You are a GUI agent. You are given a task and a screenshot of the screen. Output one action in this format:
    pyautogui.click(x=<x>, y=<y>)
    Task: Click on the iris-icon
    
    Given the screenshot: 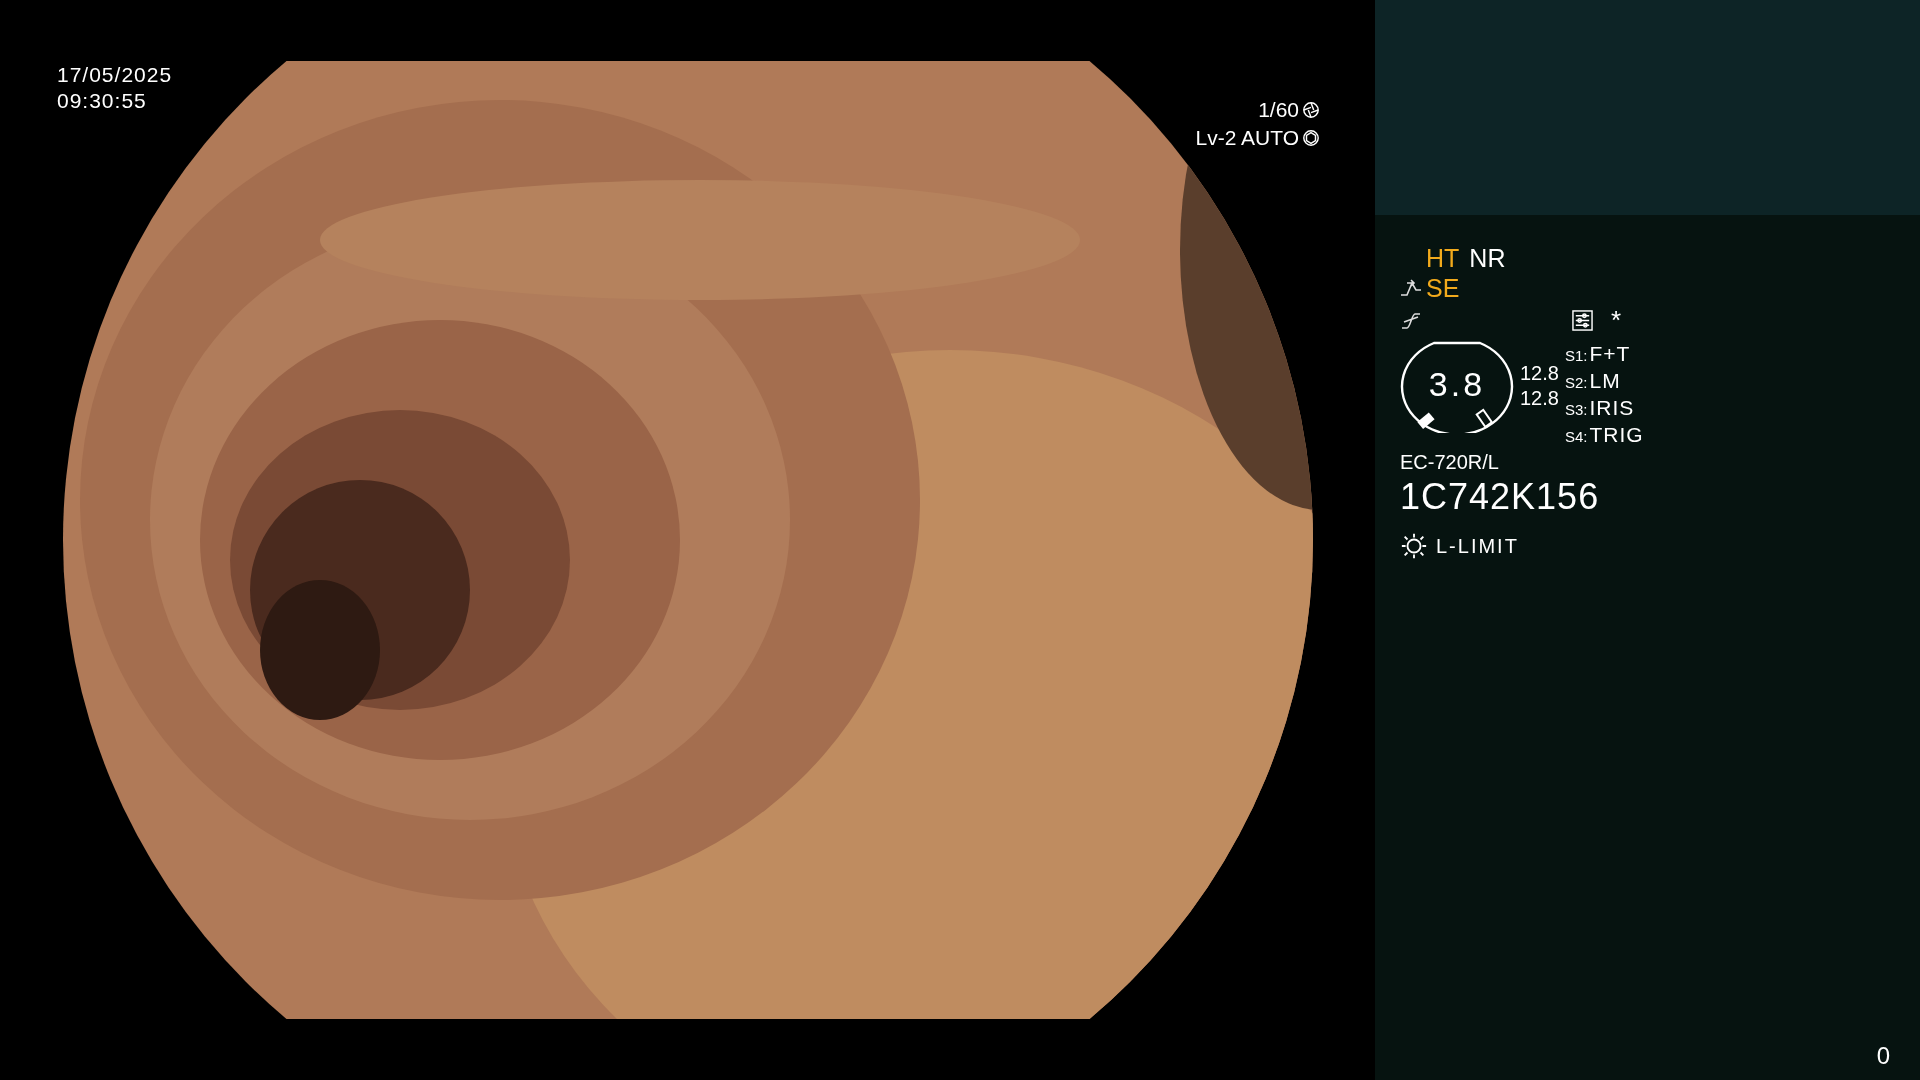 What is the action you would take?
    pyautogui.click(x=1311, y=138)
    